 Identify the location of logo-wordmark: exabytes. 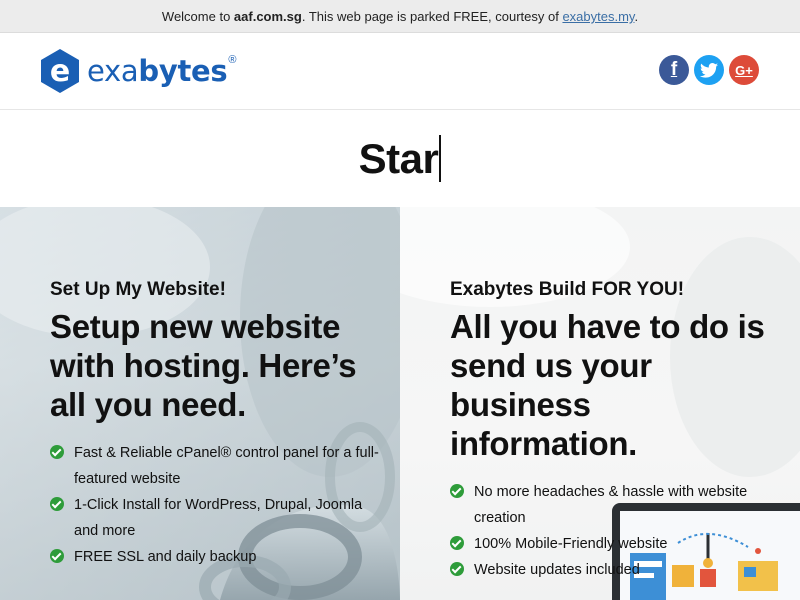
(157, 71).